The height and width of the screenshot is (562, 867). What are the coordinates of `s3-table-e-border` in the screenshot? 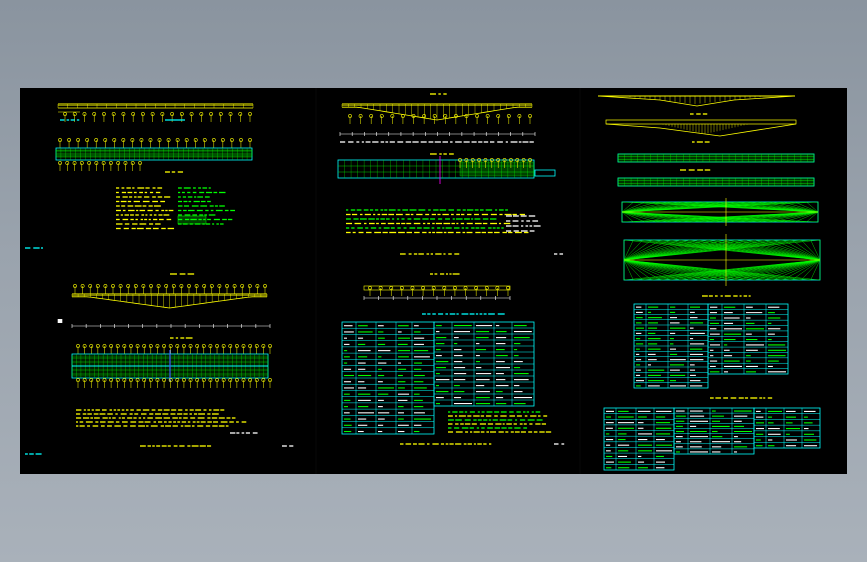 It's located at (787, 428).